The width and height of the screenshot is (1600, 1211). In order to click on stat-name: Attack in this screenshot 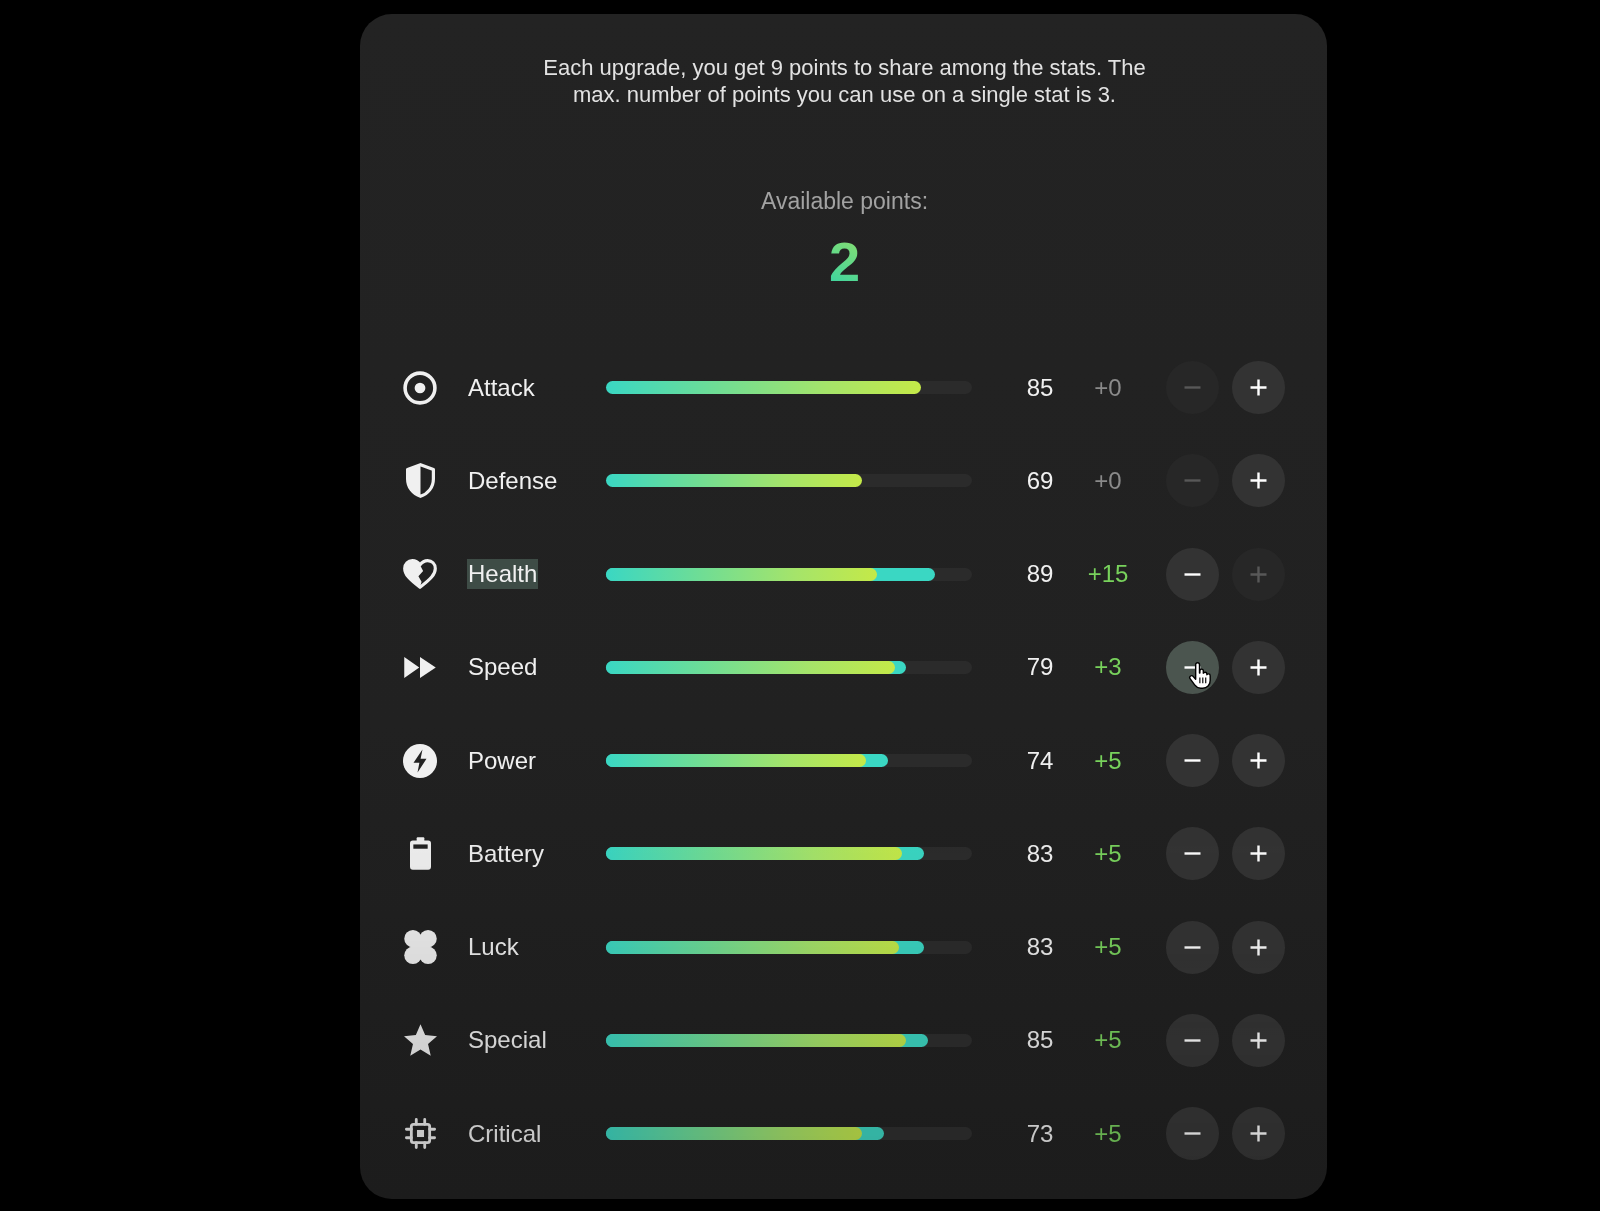, I will do `click(501, 387)`.